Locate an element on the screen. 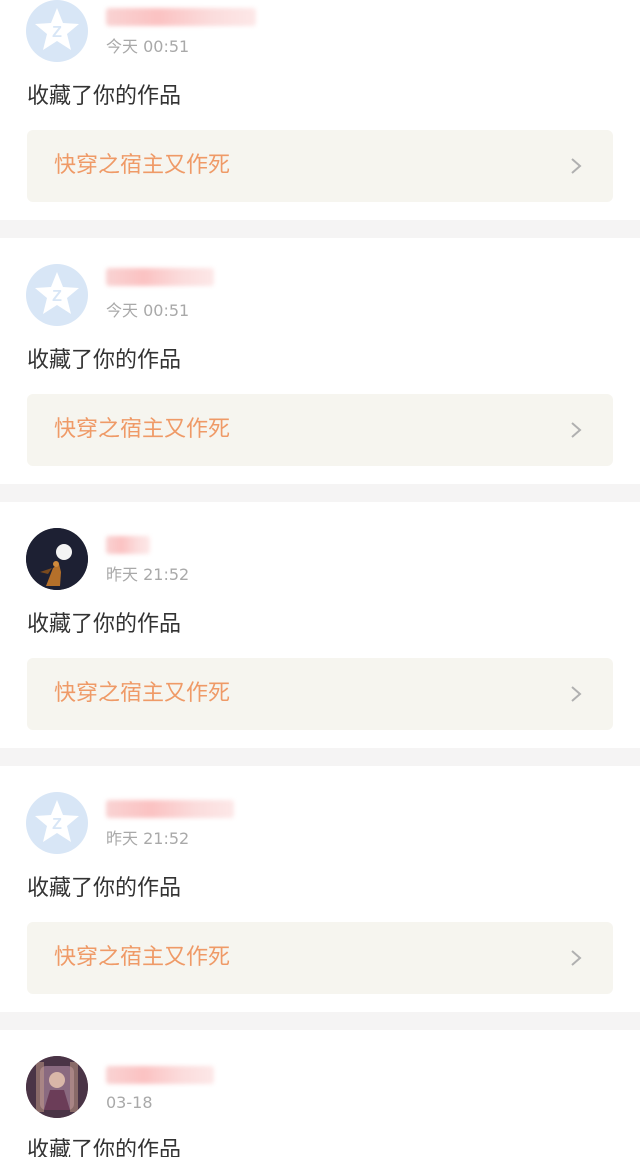 The image size is (640, 1157). timestamp: 03-18 is located at coordinates (129, 1102).